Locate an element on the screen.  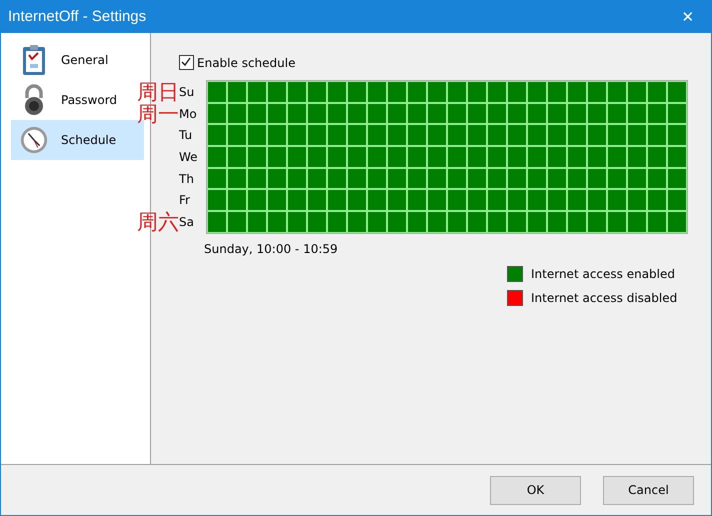
cancel-button: Cancel is located at coordinates (648, 490).